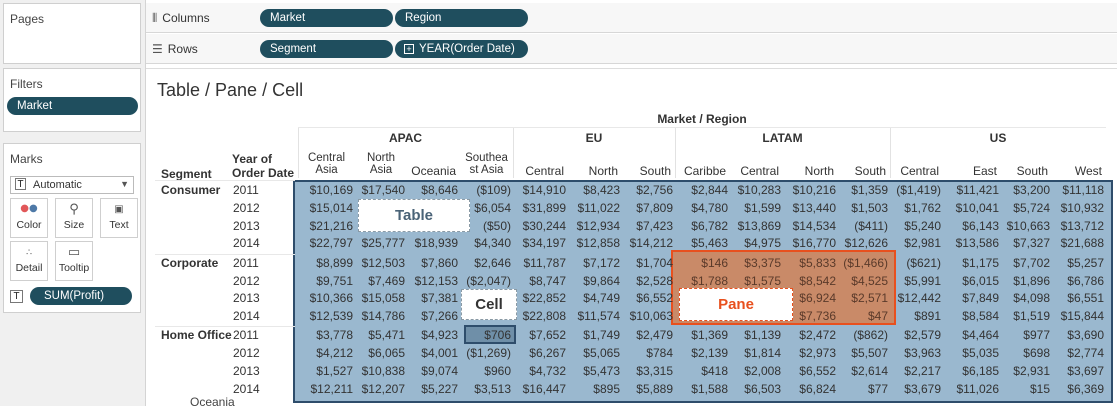  Describe the element at coordinates (461, 49) in the screenshot. I see `rows-pill-year-order-date: + YEAR(Order Date)` at that location.